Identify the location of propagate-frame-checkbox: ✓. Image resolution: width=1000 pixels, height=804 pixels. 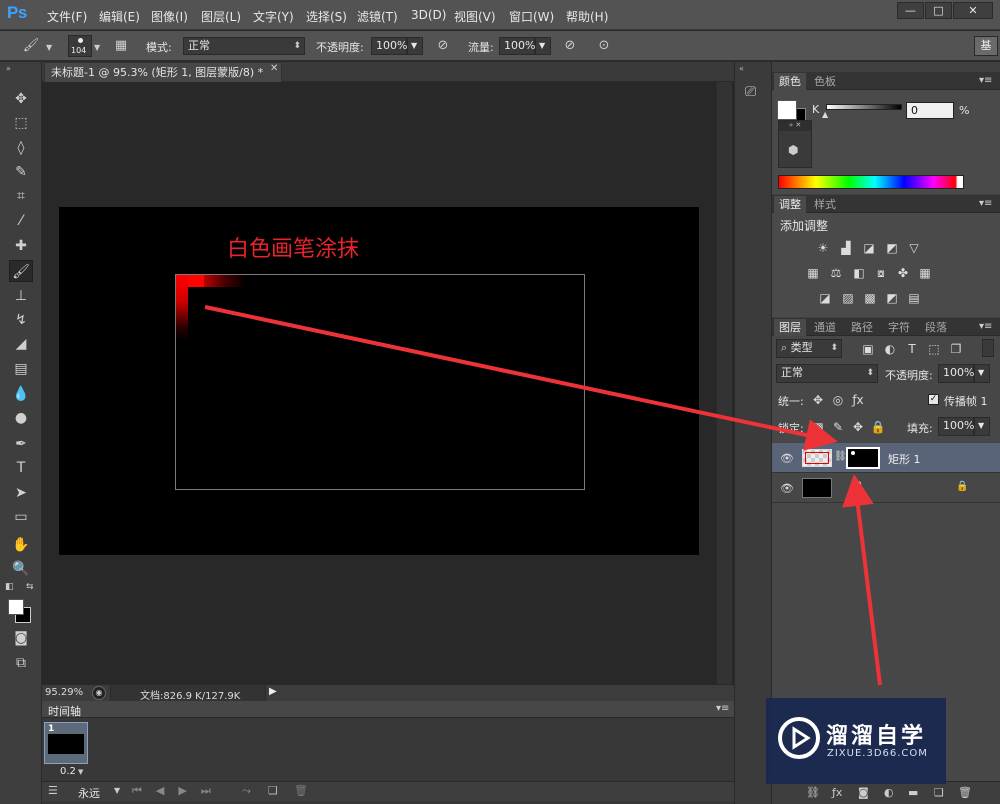
(933, 399).